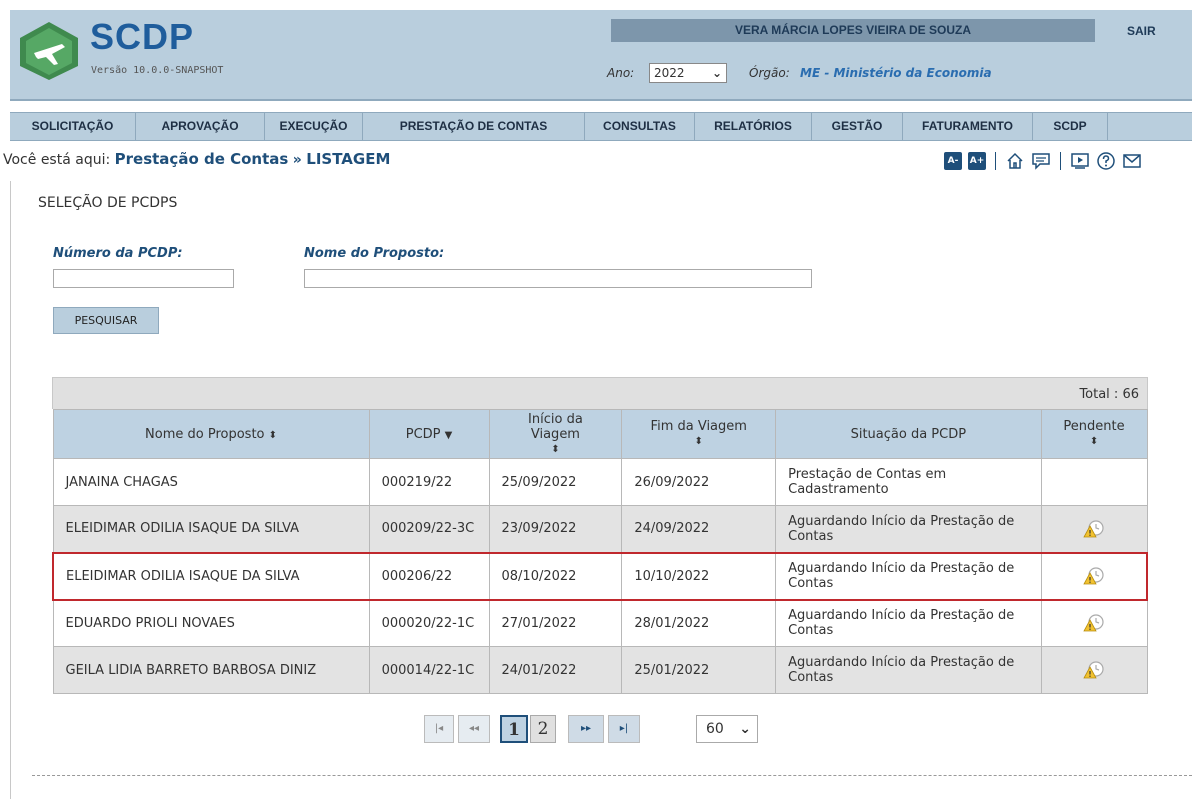  What do you see at coordinates (727, 729) in the screenshot?
I see `per-page-select: 60 ⌄` at bounding box center [727, 729].